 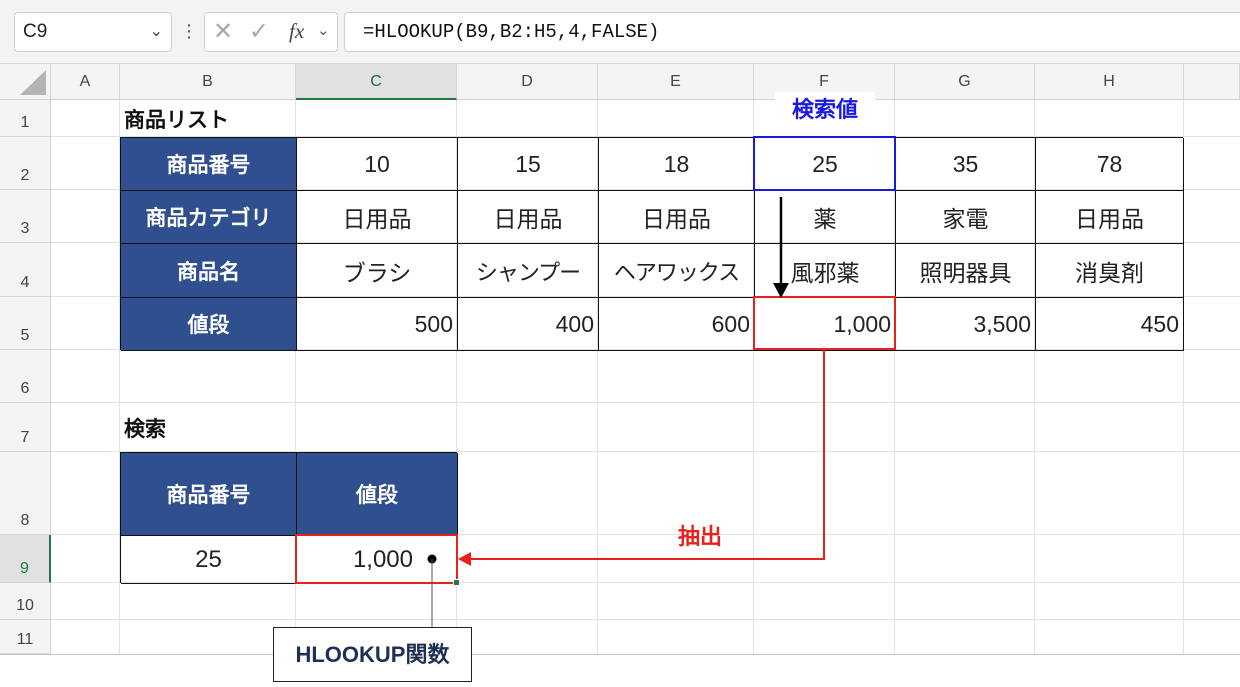 I want to click on hlookup-function-label: HLOOKUP関数, so click(x=372, y=654).